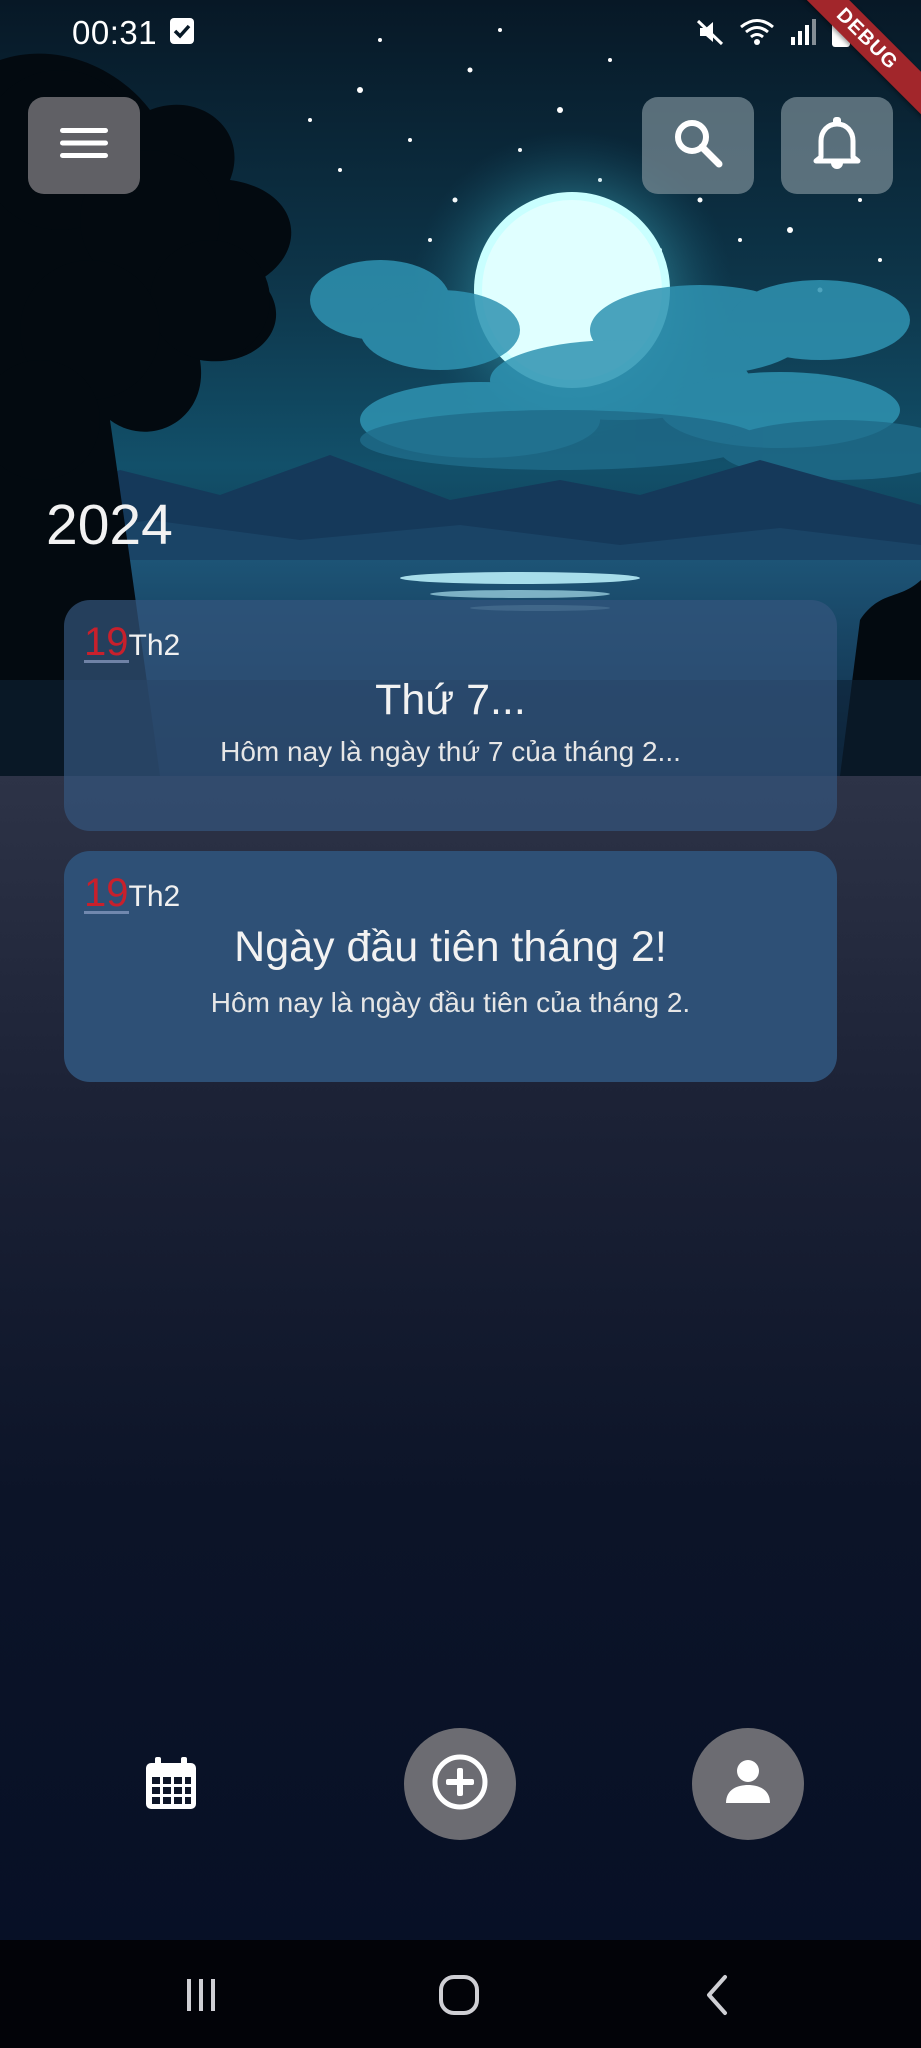 Image resolution: width=921 pixels, height=2048 pixels. I want to click on calendar-icon, so click(171, 1786).